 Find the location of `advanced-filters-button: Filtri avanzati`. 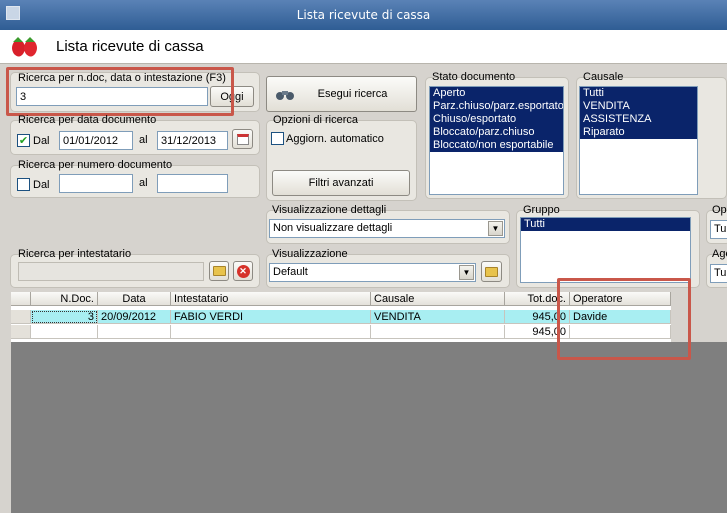

advanced-filters-button: Filtri avanzati is located at coordinates (341, 183).